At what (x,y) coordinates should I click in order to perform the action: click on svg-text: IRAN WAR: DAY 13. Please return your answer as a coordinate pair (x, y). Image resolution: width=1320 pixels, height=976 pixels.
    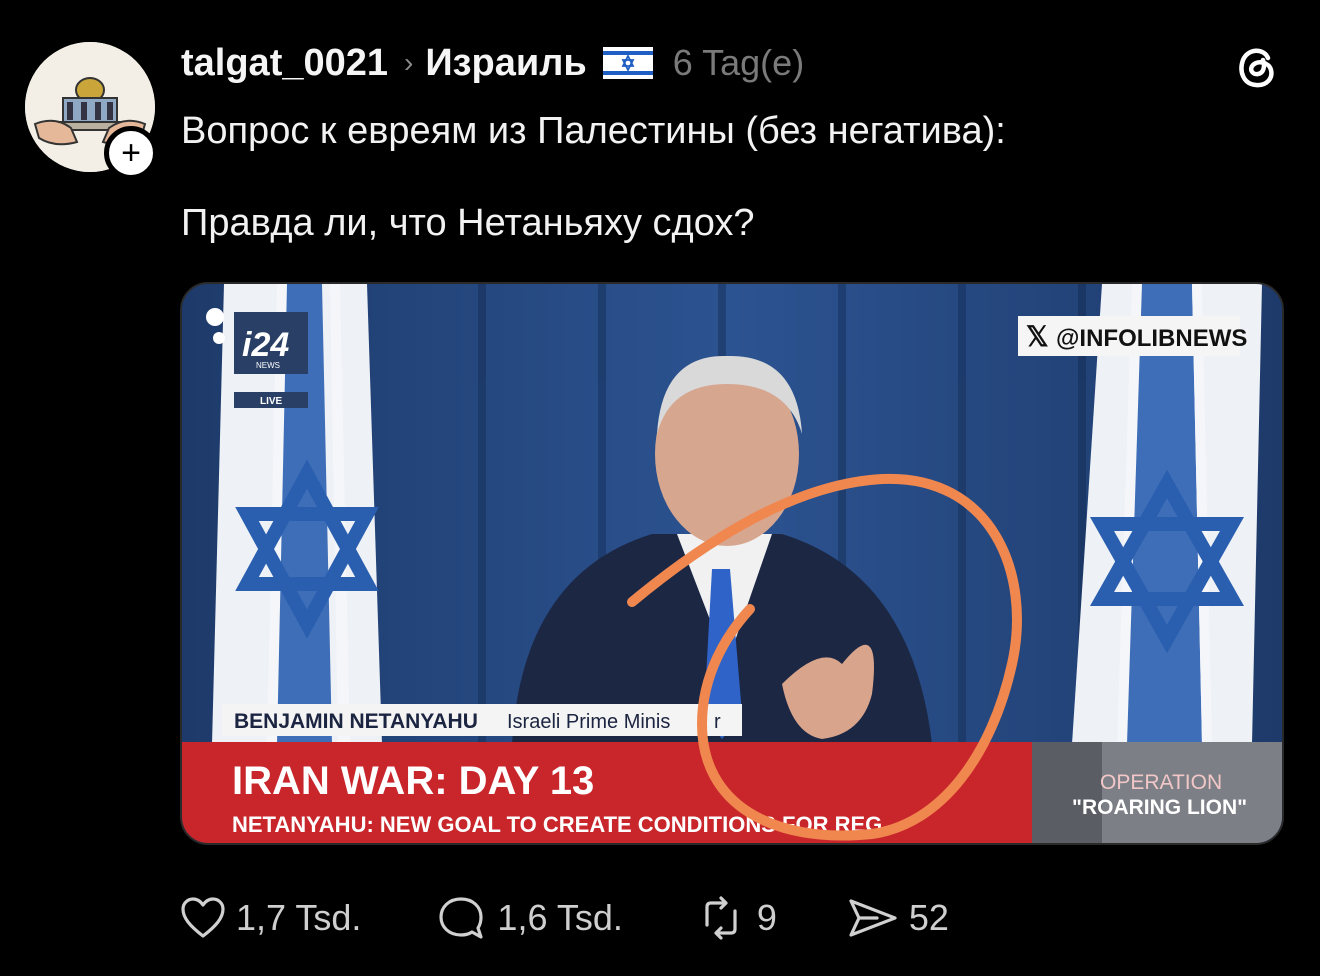
    Looking at the image, I should click on (413, 781).